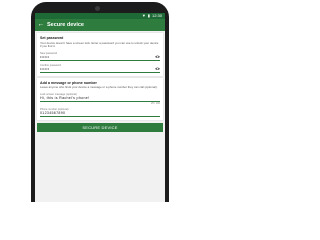  I want to click on page-title: Secure device, so click(65, 25).